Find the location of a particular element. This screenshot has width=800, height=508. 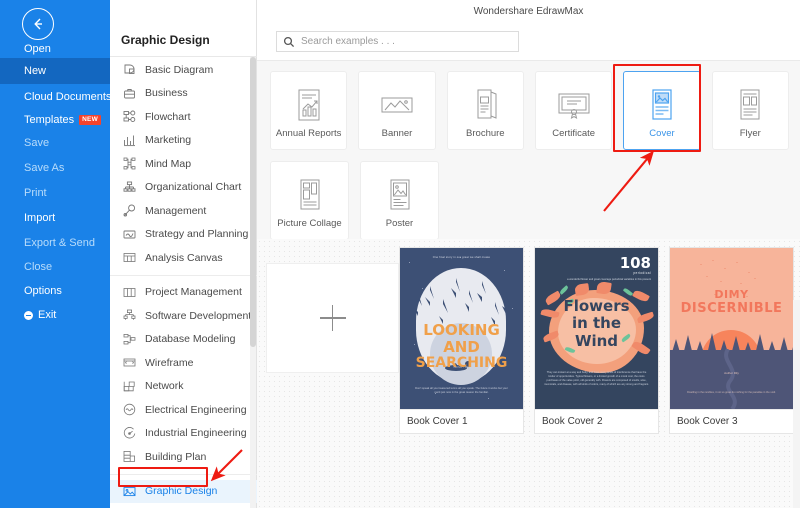

category-item-business: Business is located at coordinates (183, 94).